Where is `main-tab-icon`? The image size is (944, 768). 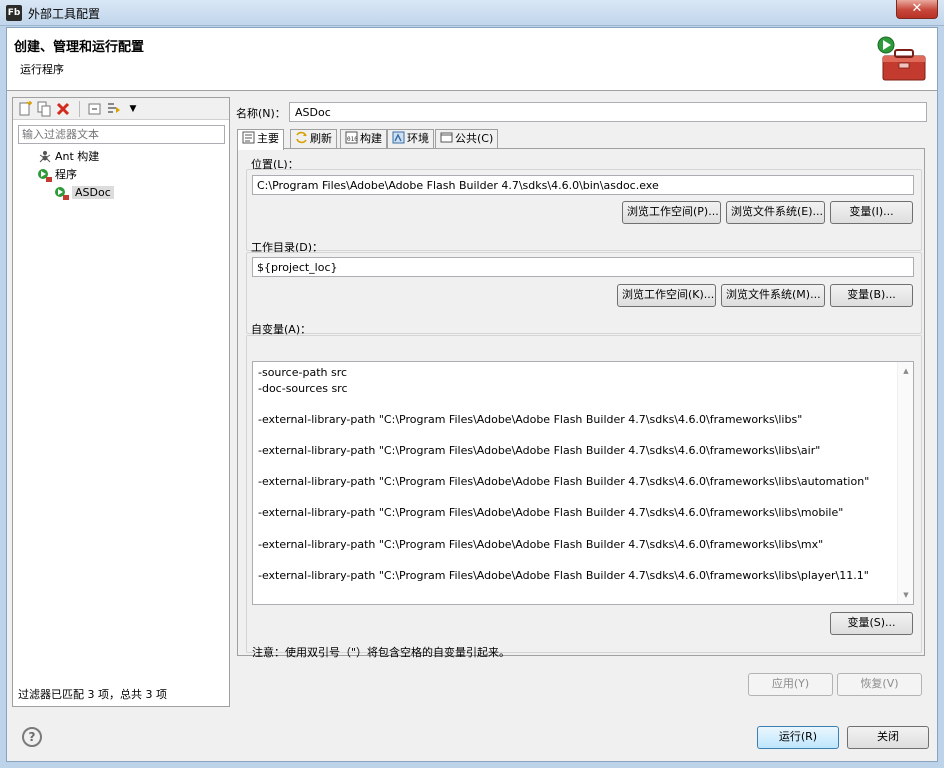
main-tab-icon is located at coordinates (248, 137).